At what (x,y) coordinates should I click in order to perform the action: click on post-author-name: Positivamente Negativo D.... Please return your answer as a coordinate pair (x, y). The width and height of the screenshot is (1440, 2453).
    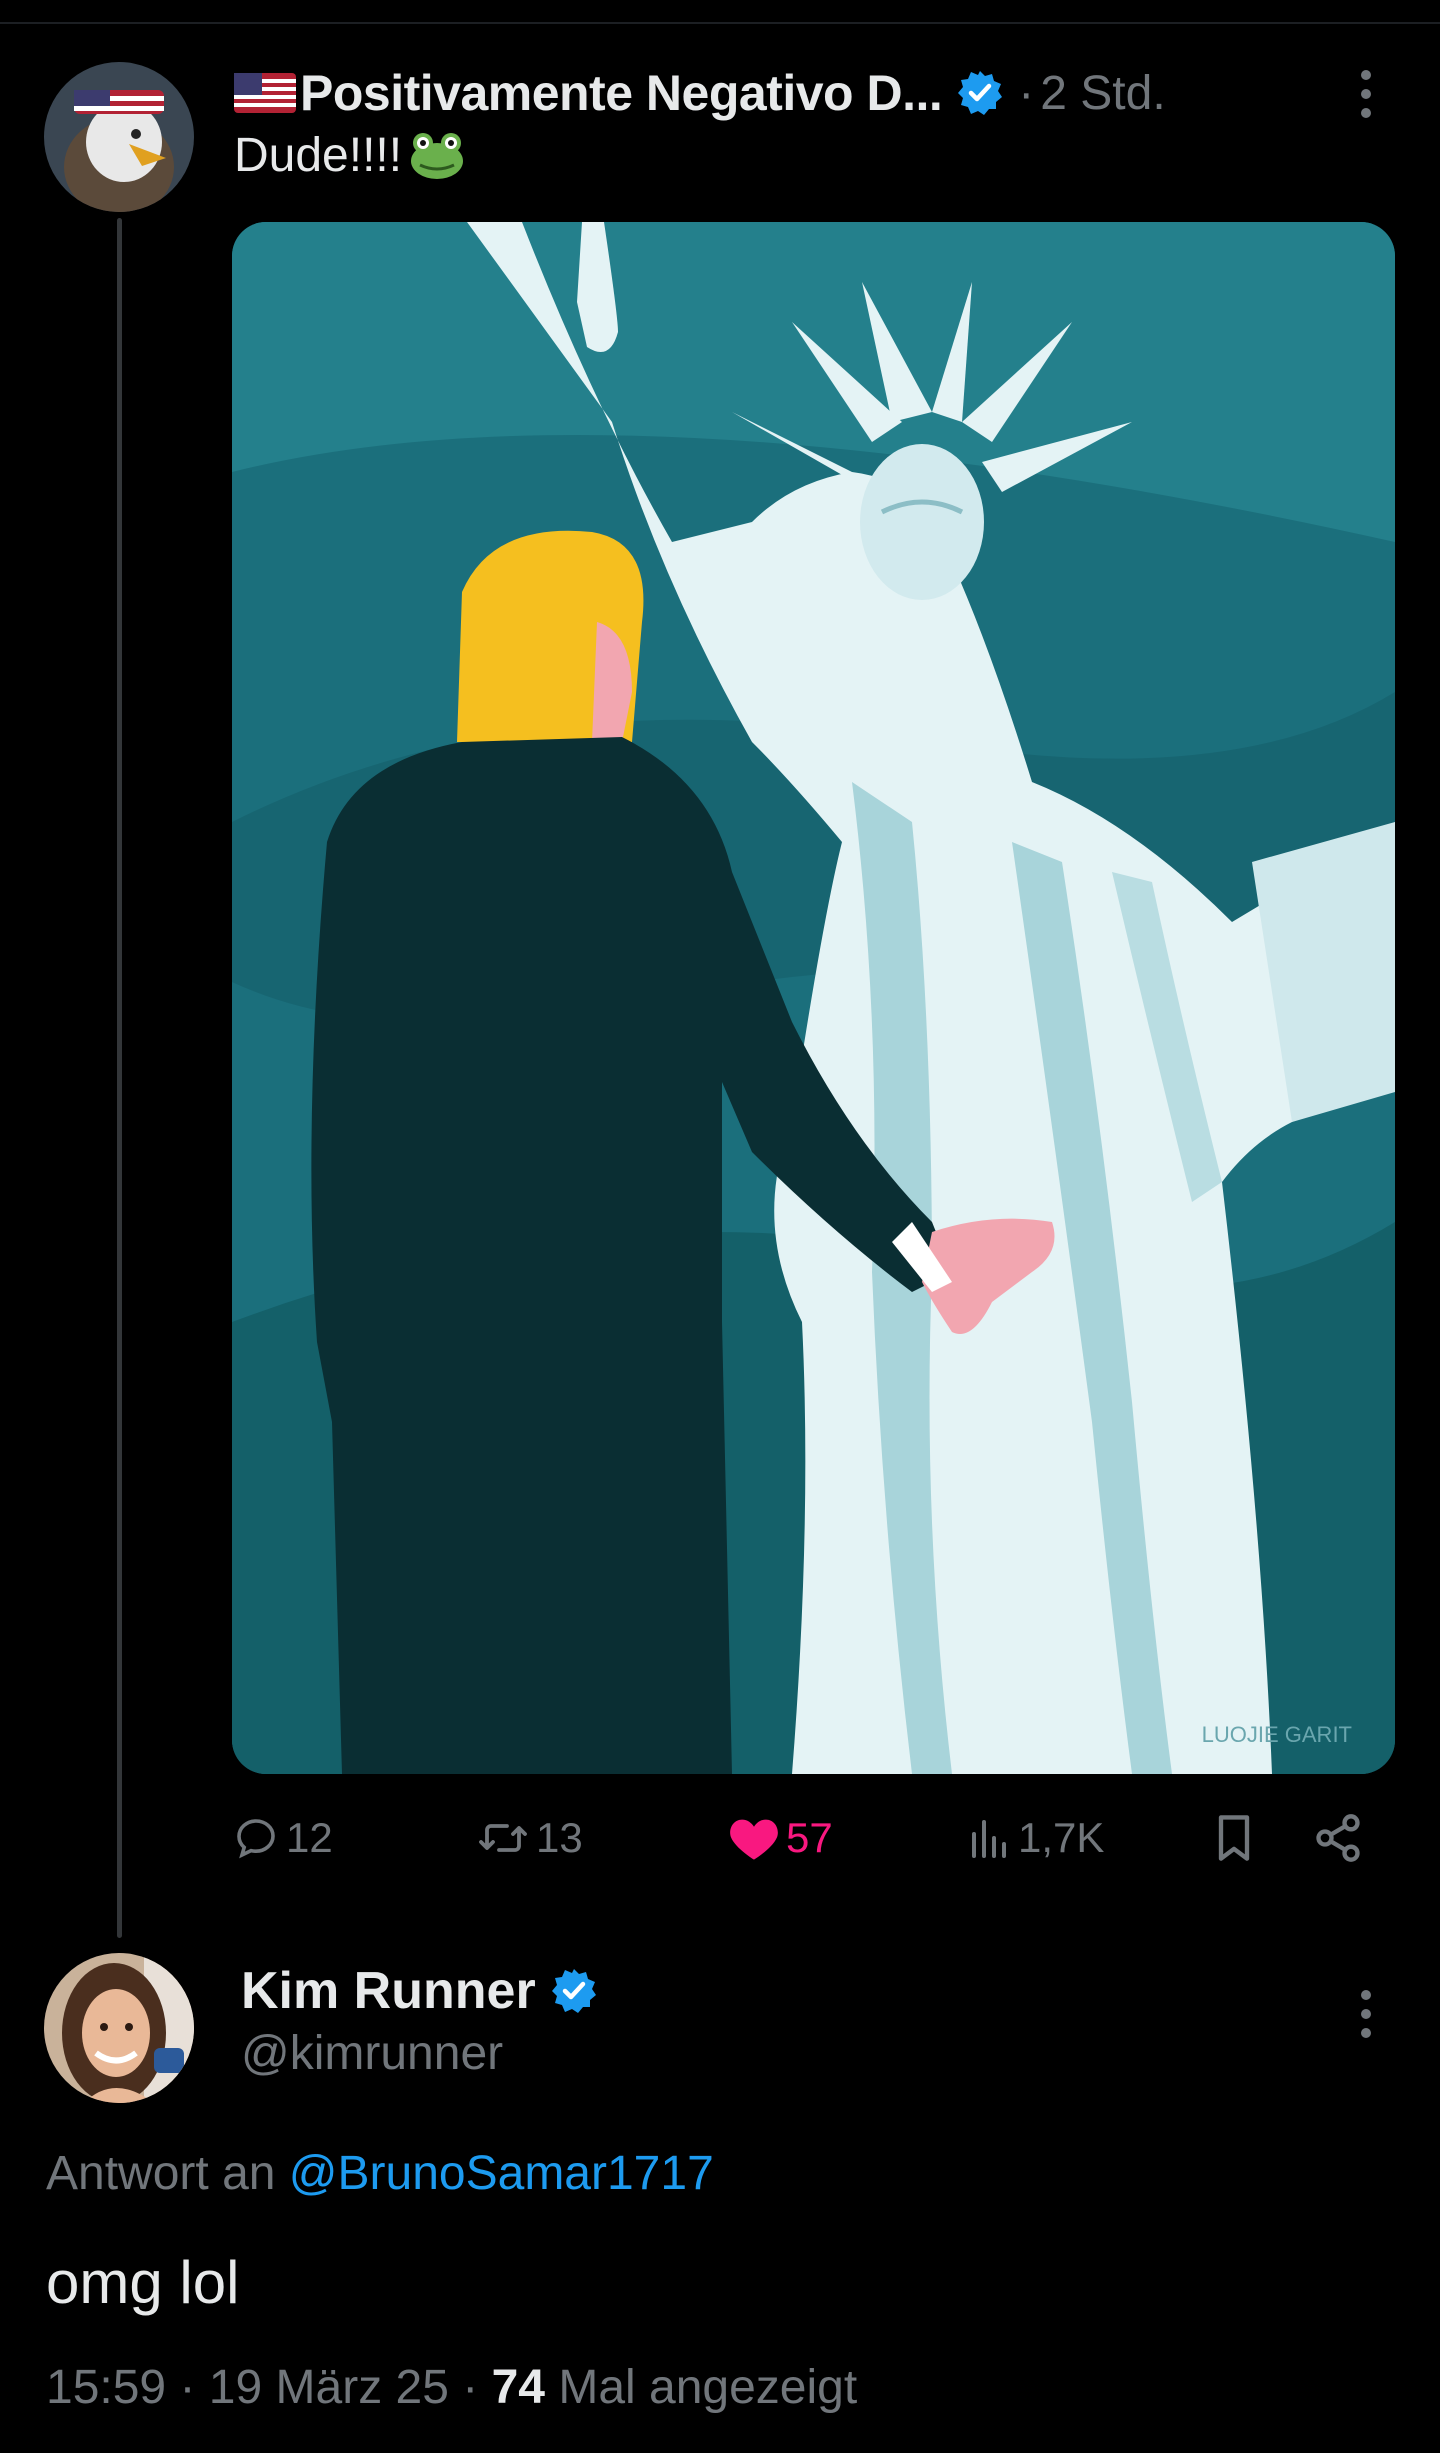
    Looking at the image, I should click on (621, 93).